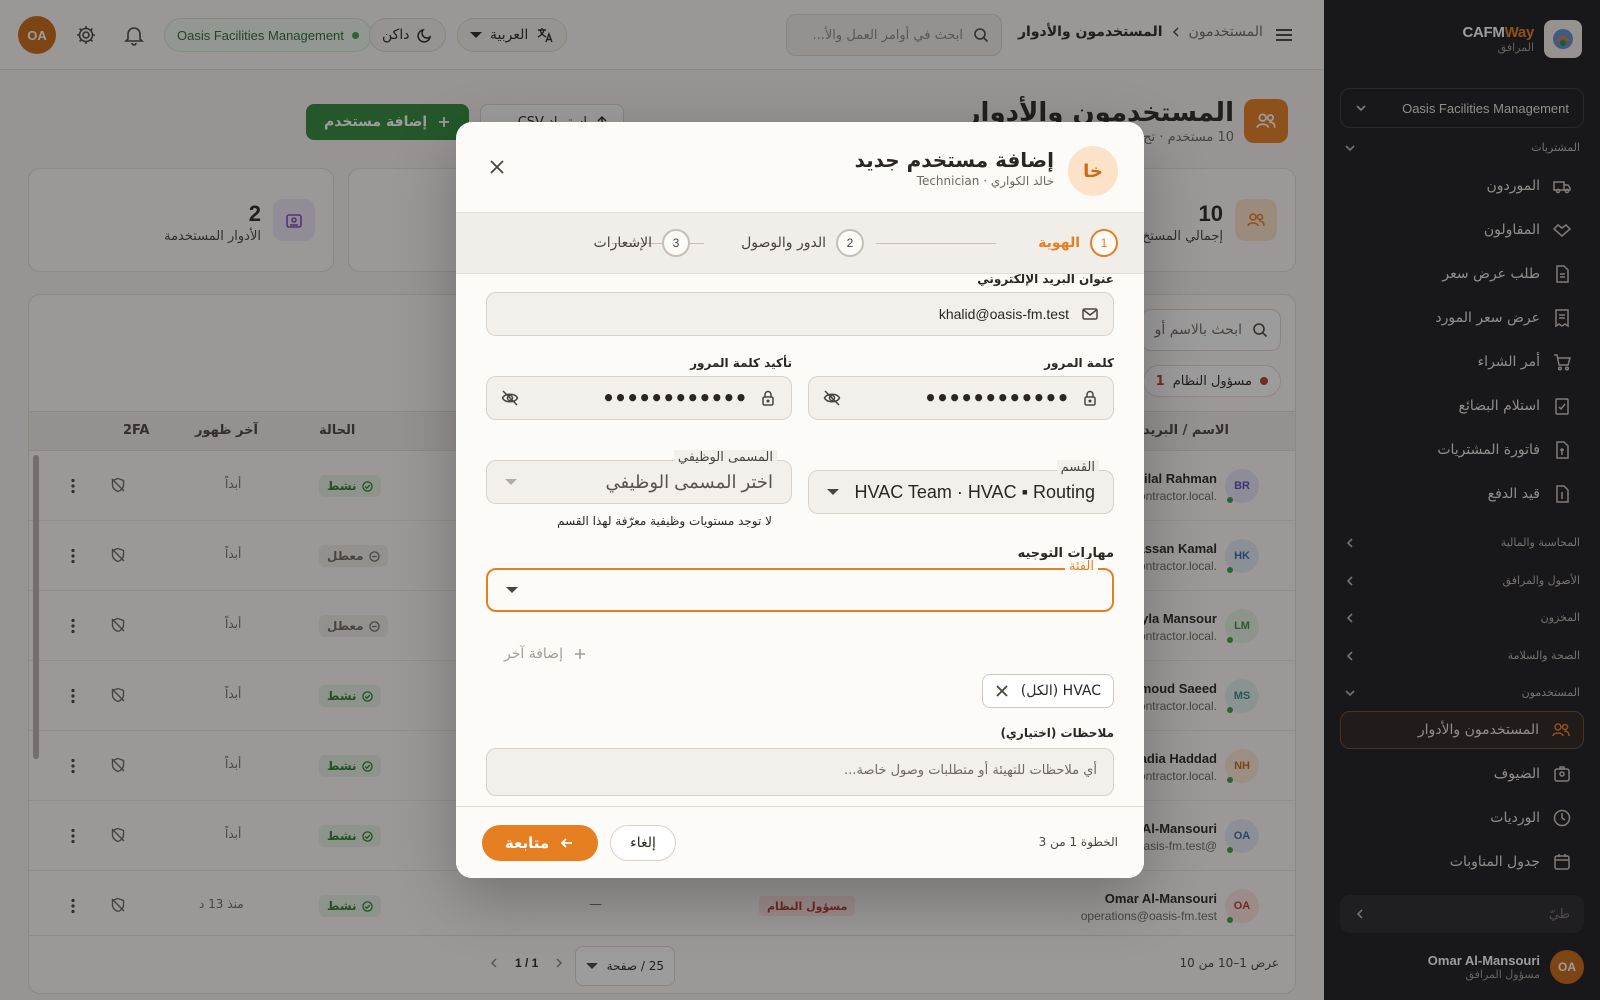  What do you see at coordinates (954, 160) in the screenshot?
I see `dialog-title: إضافة مستخدم جديد` at bounding box center [954, 160].